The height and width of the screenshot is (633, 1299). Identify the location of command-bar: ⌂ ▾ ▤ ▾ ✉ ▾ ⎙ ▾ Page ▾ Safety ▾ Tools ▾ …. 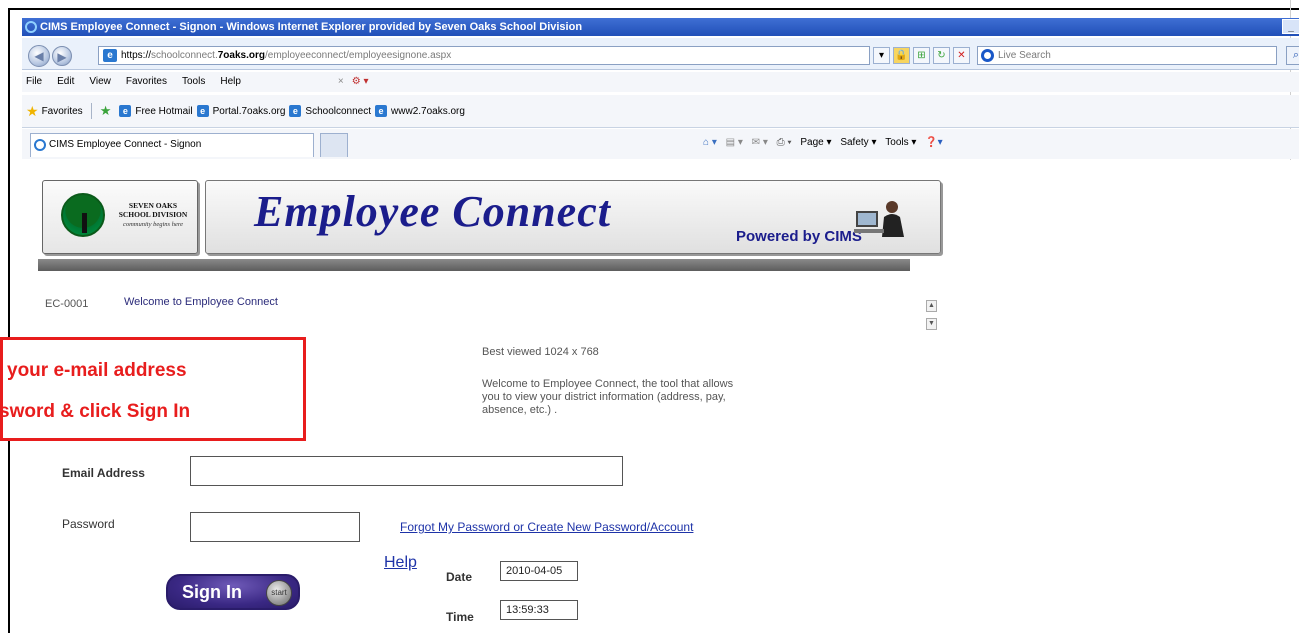
(820, 142).